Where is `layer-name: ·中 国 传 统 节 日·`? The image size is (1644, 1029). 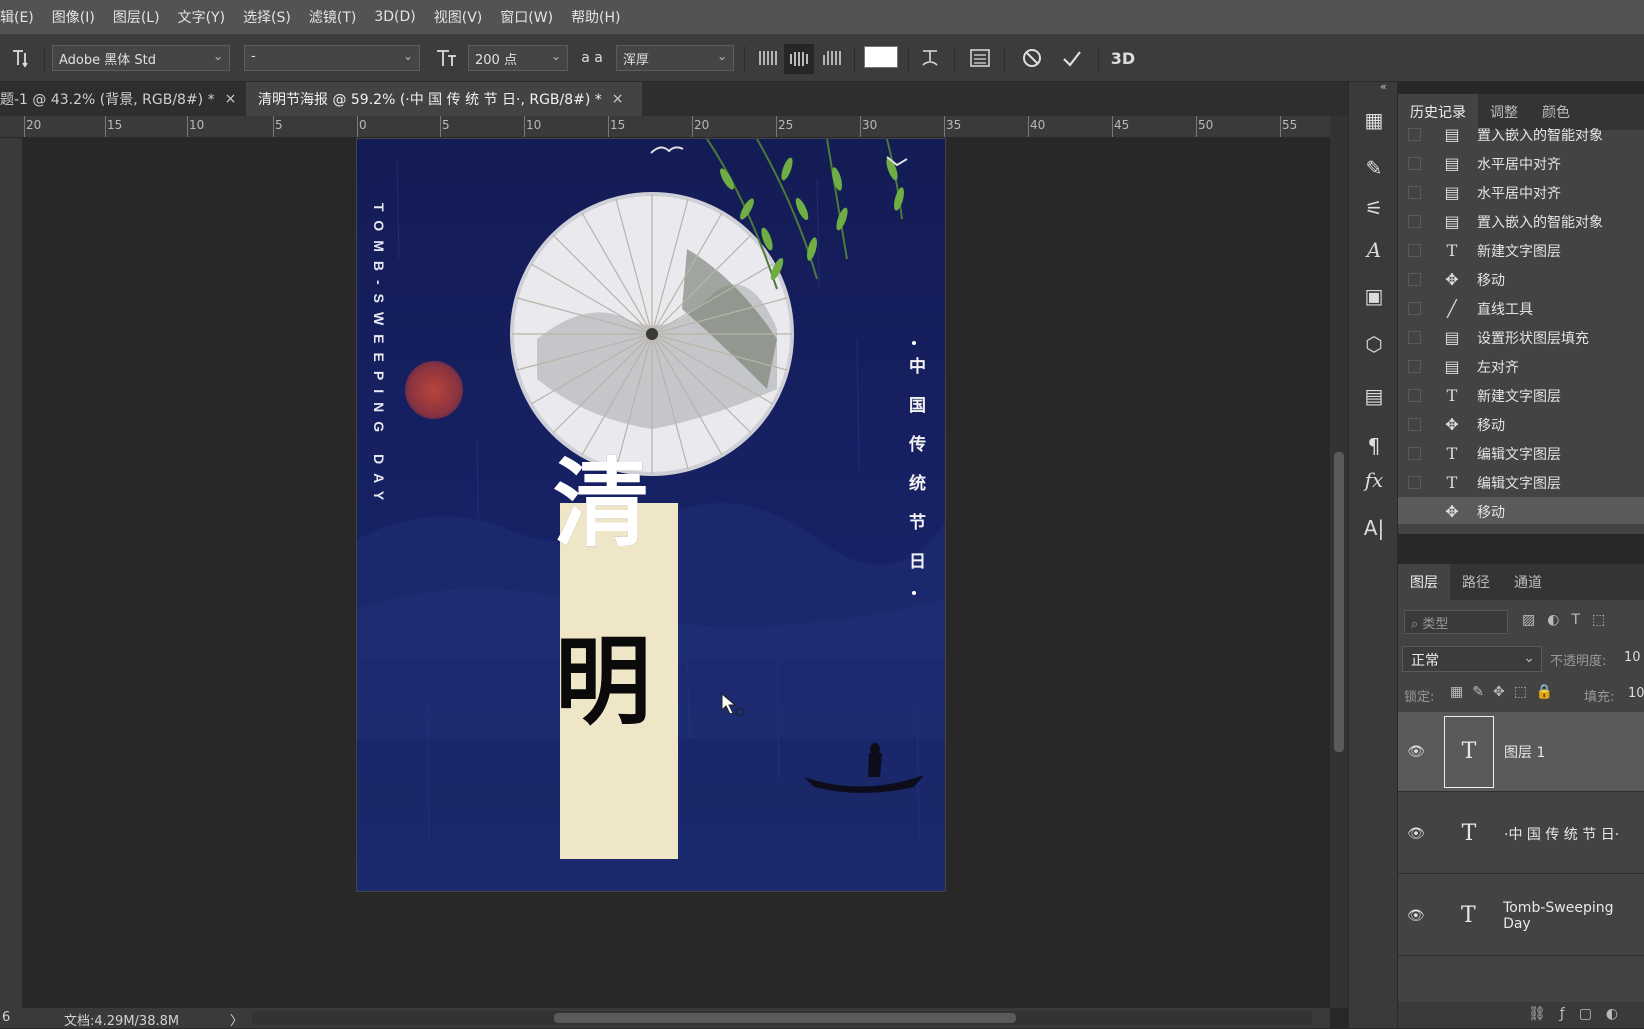
layer-name: ·中 国 传 统 节 日· is located at coordinates (1561, 834).